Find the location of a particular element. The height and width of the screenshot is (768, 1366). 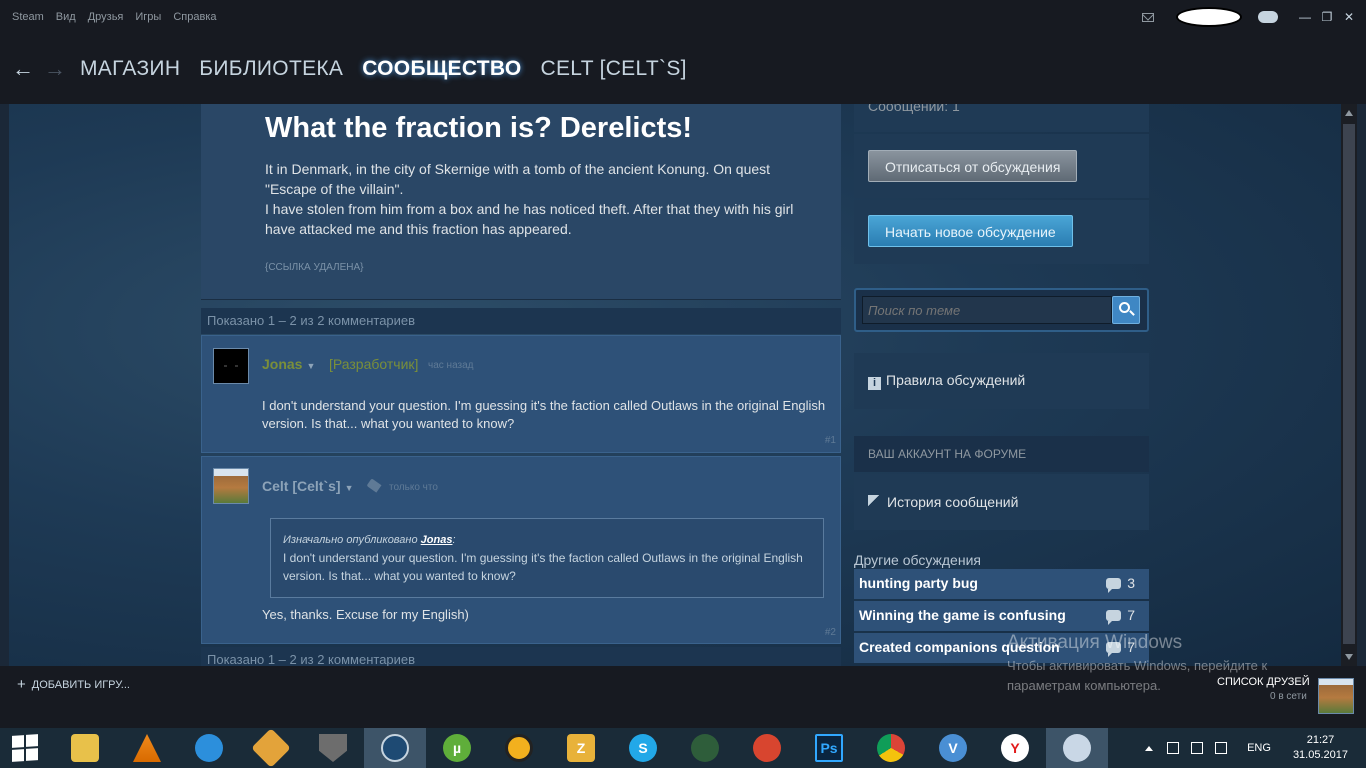

tanks-icon is located at coordinates (333, 748).